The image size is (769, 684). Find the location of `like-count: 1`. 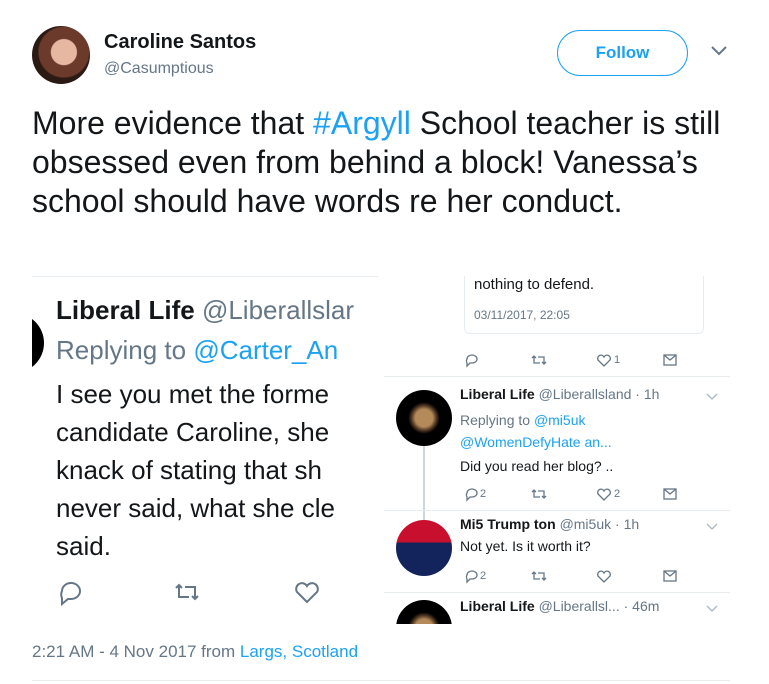

like-count: 1 is located at coordinates (617, 360).